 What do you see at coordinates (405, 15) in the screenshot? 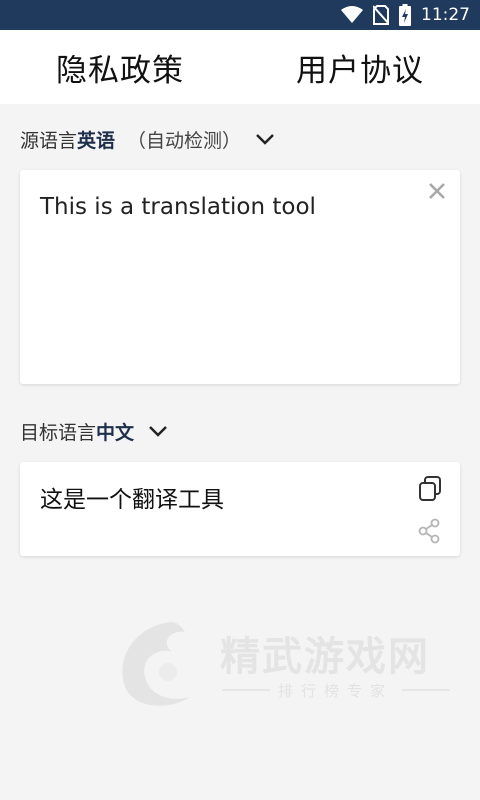
I see `battery-charging-icon` at bounding box center [405, 15].